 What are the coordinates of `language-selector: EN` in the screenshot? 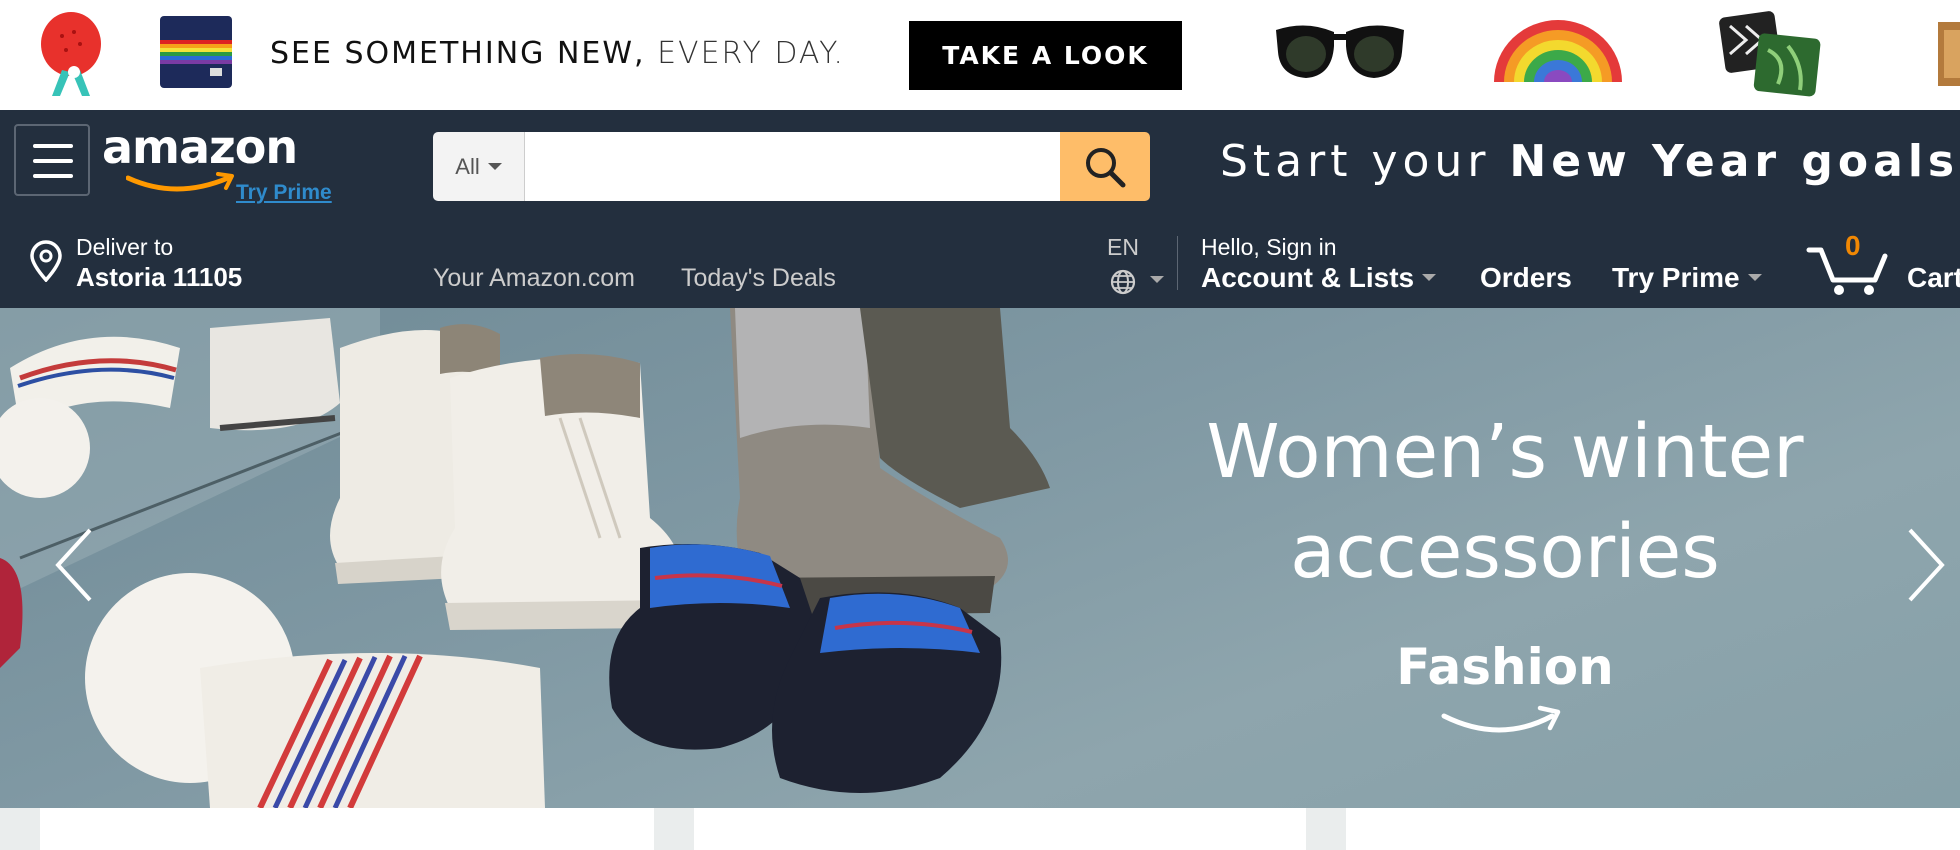 It's located at (1138, 263).